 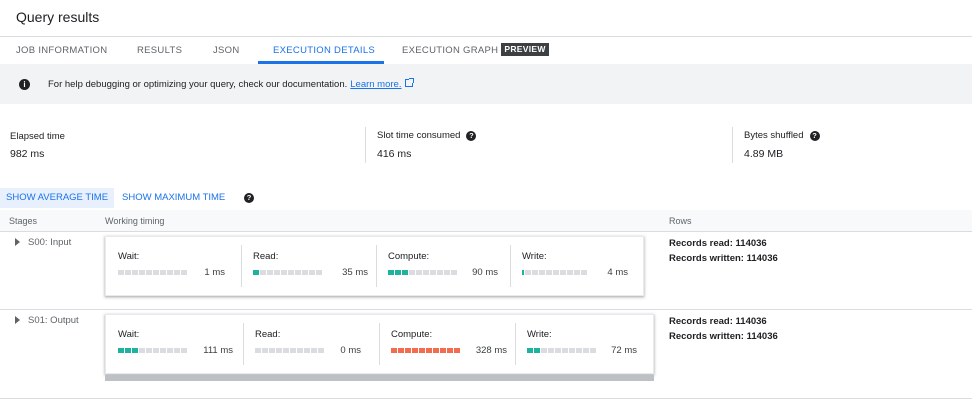 I want to click on stage-row-toggle: S01: Output, so click(x=47, y=320).